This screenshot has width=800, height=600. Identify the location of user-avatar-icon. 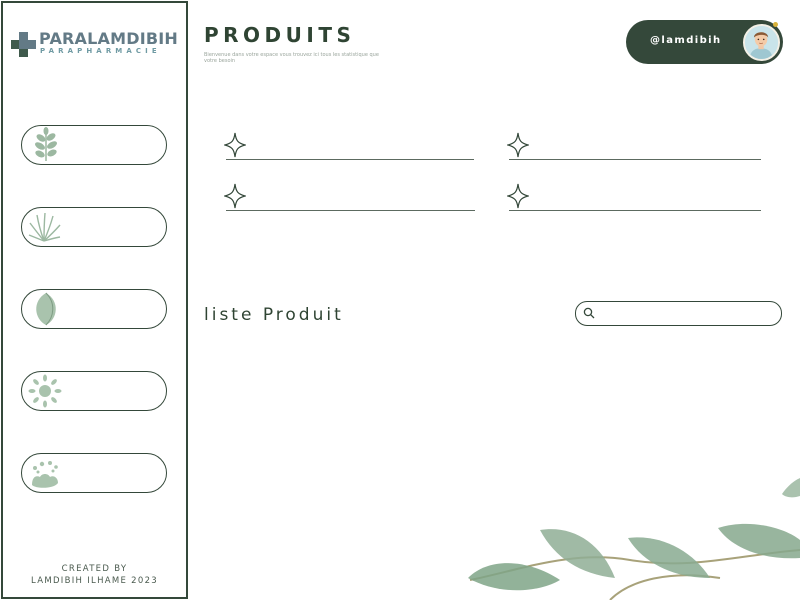
(761, 42).